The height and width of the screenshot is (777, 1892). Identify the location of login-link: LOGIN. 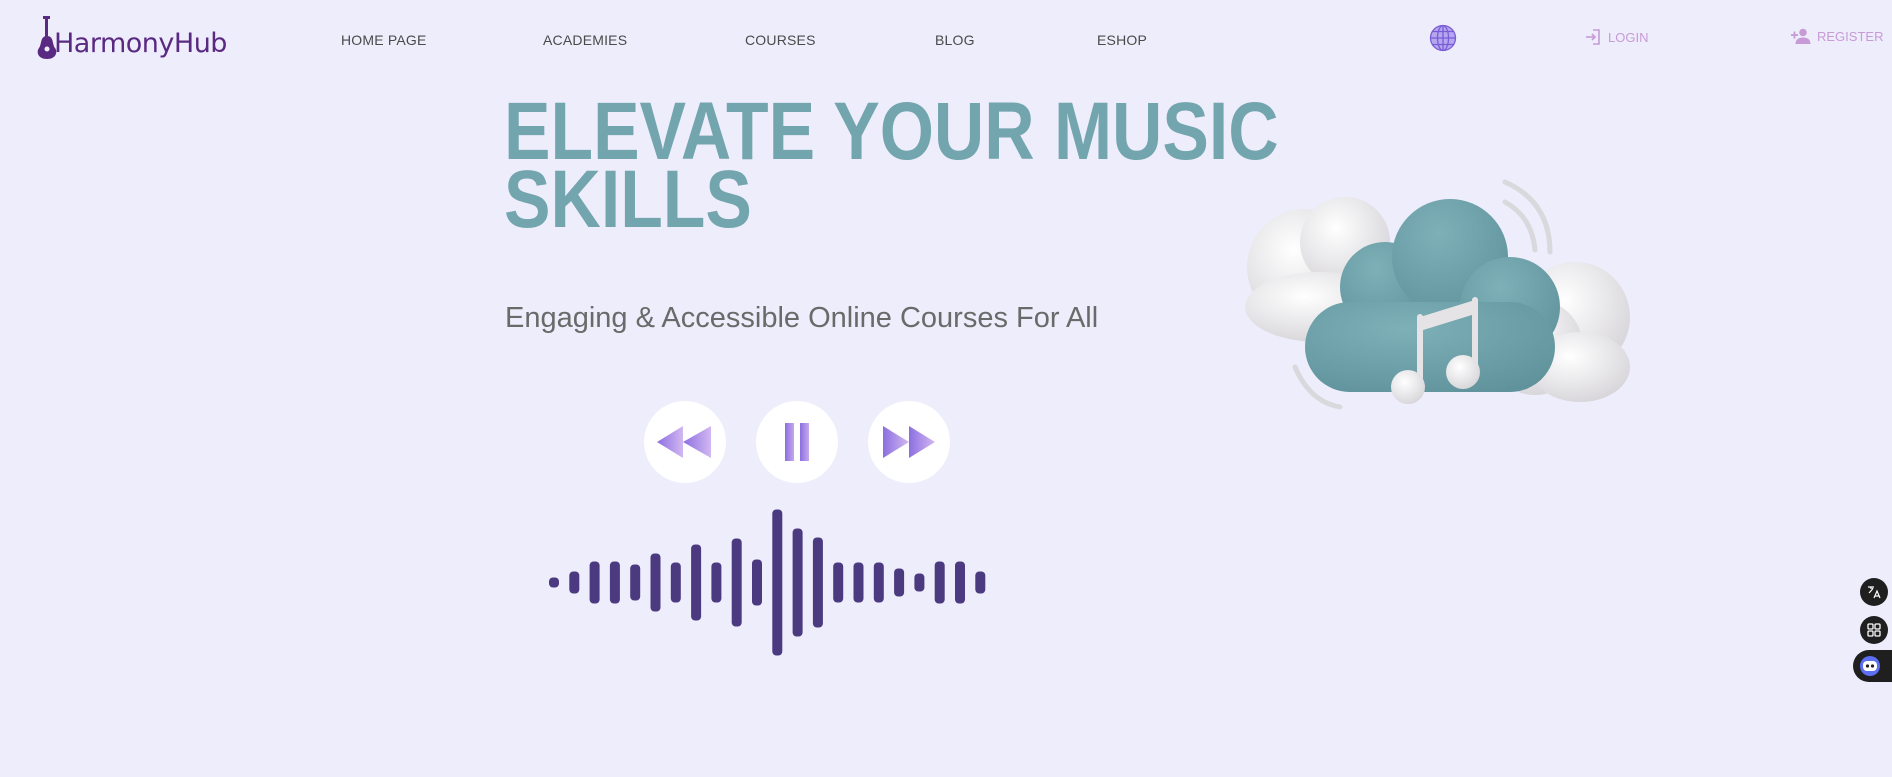
(1616, 37).